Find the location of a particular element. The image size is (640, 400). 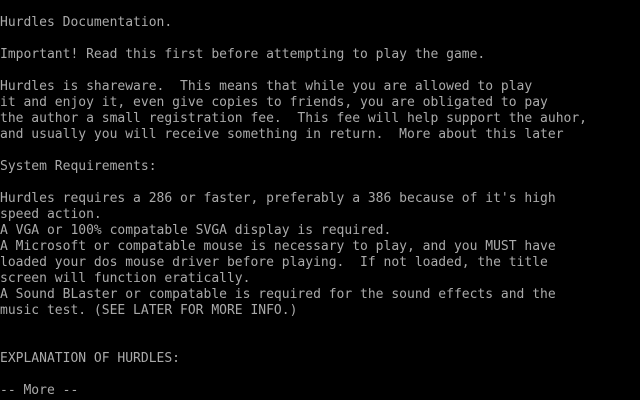

explanation-heading: EXPLANATION OF HURDLES: is located at coordinates (90, 358).